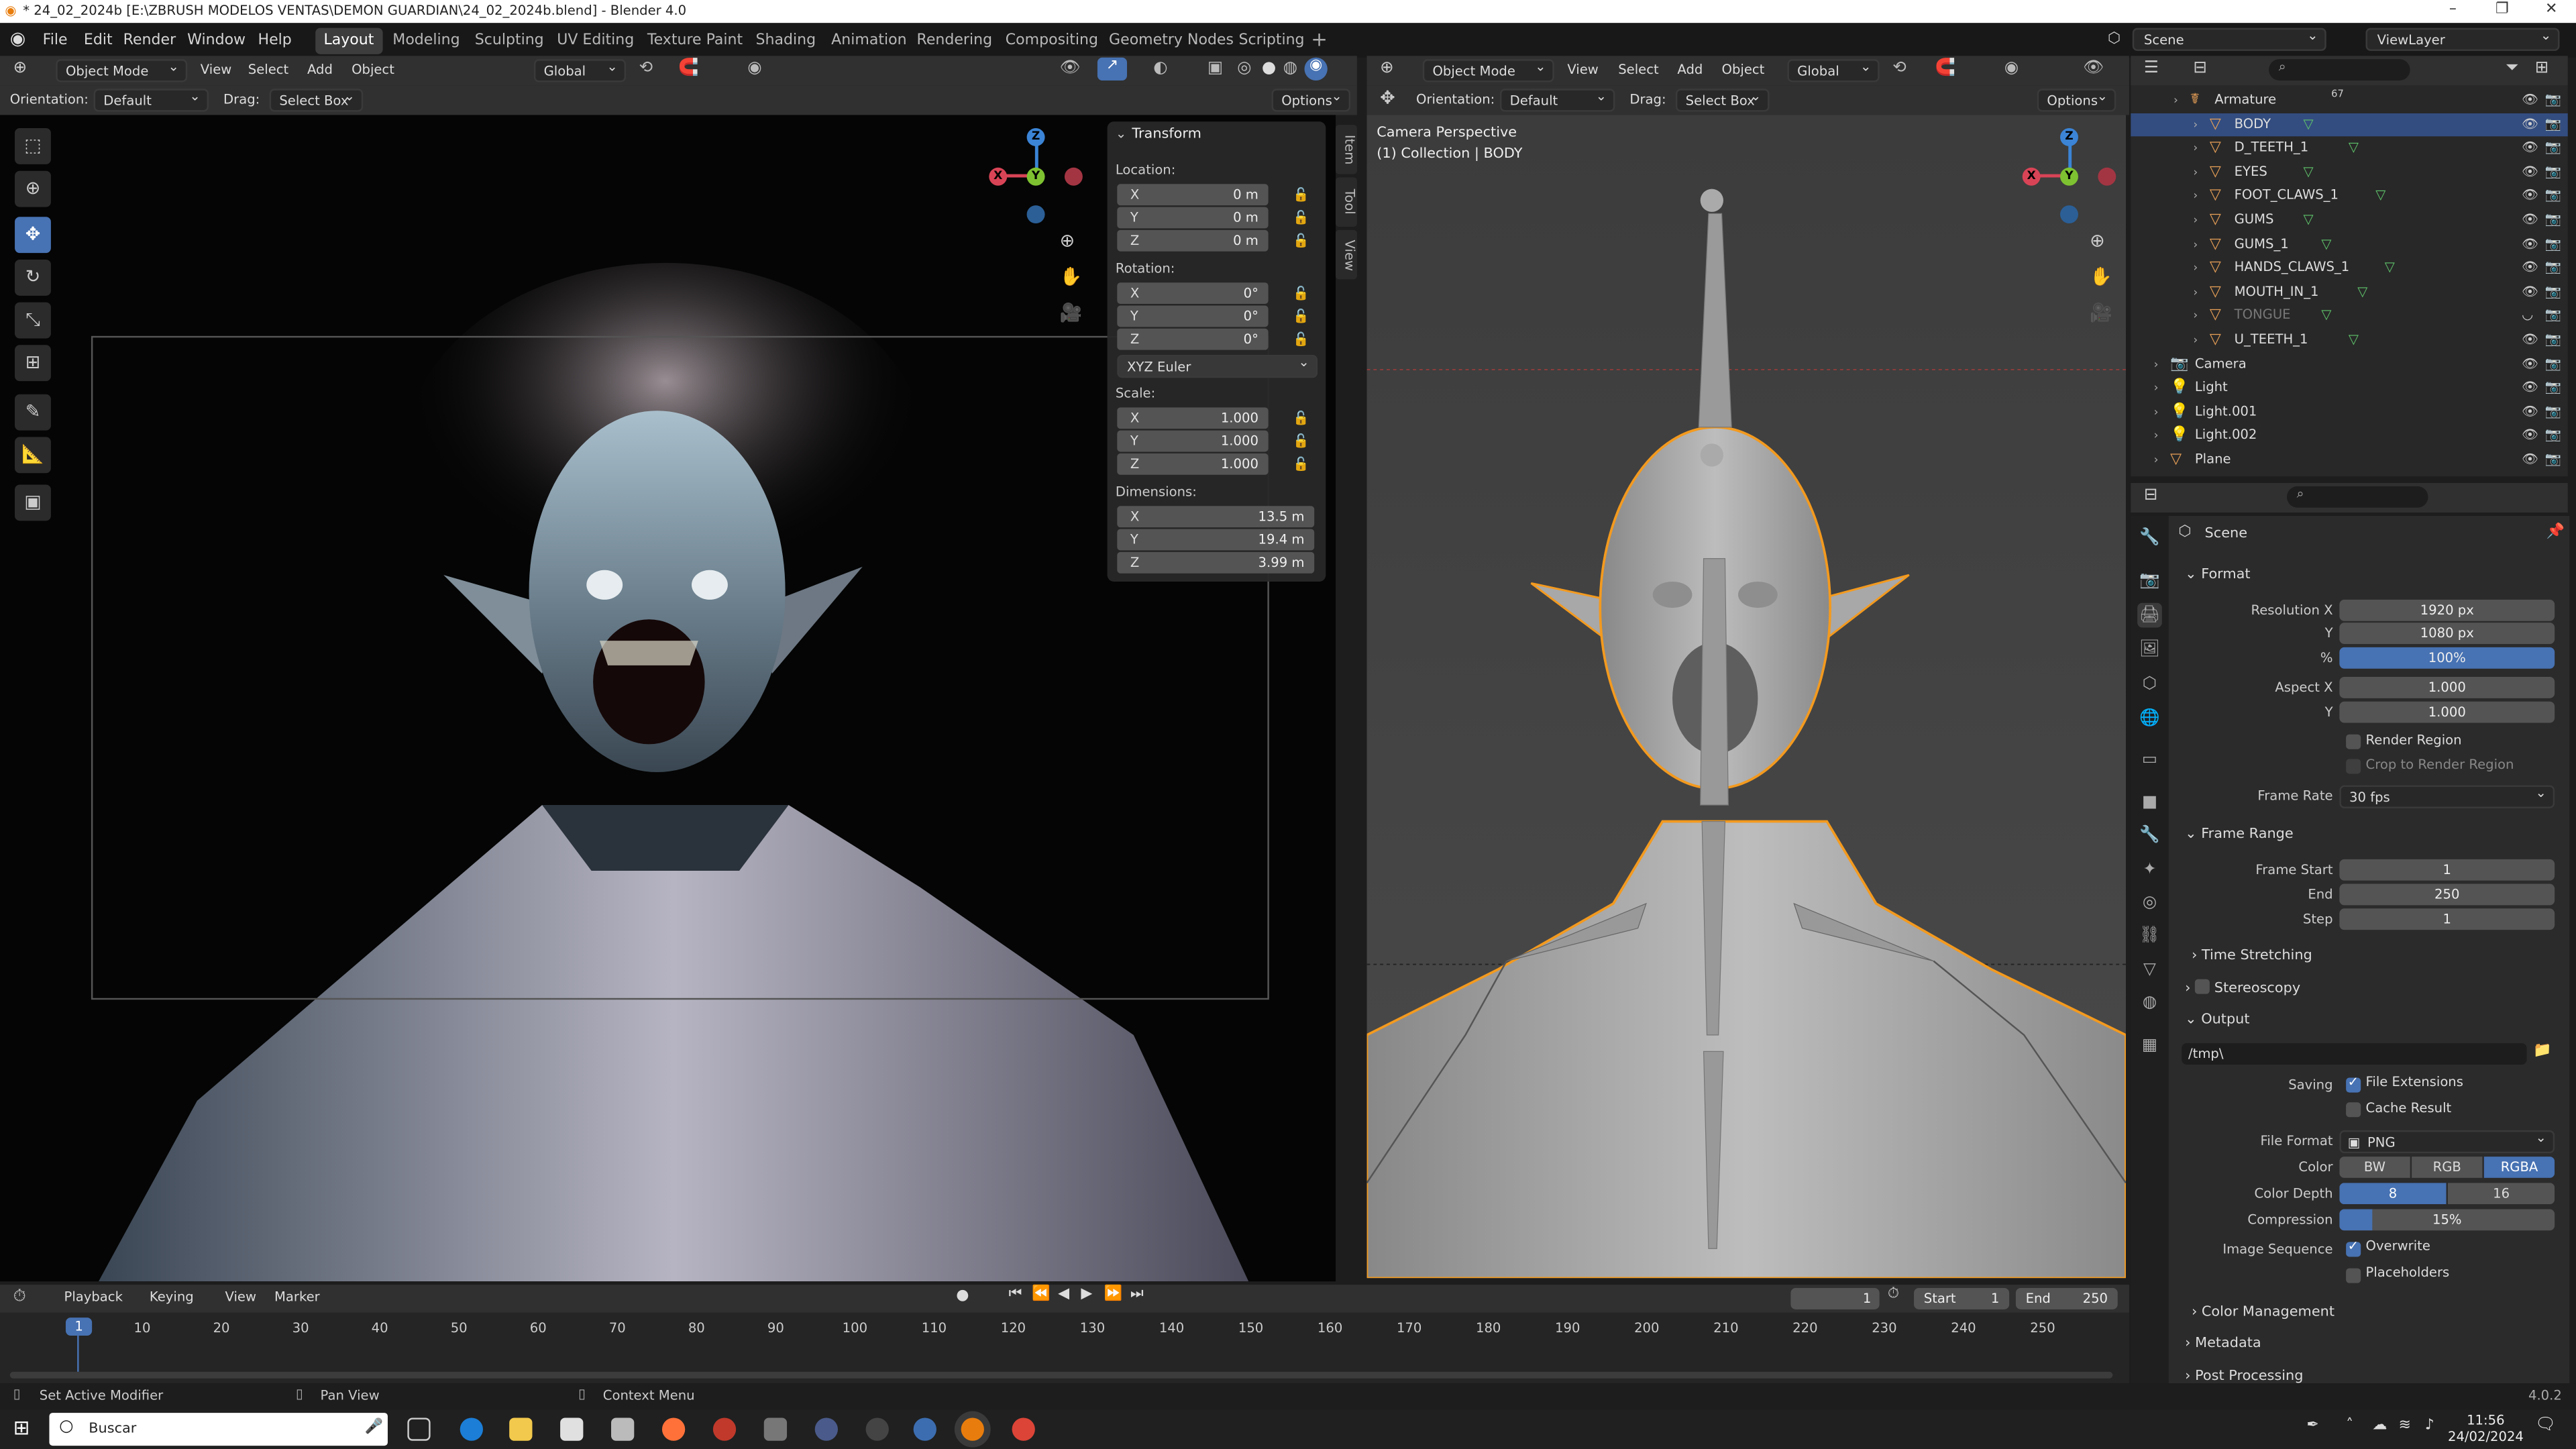  Describe the element at coordinates (1023, 1429) in the screenshot. I see `chrome-icon` at that location.